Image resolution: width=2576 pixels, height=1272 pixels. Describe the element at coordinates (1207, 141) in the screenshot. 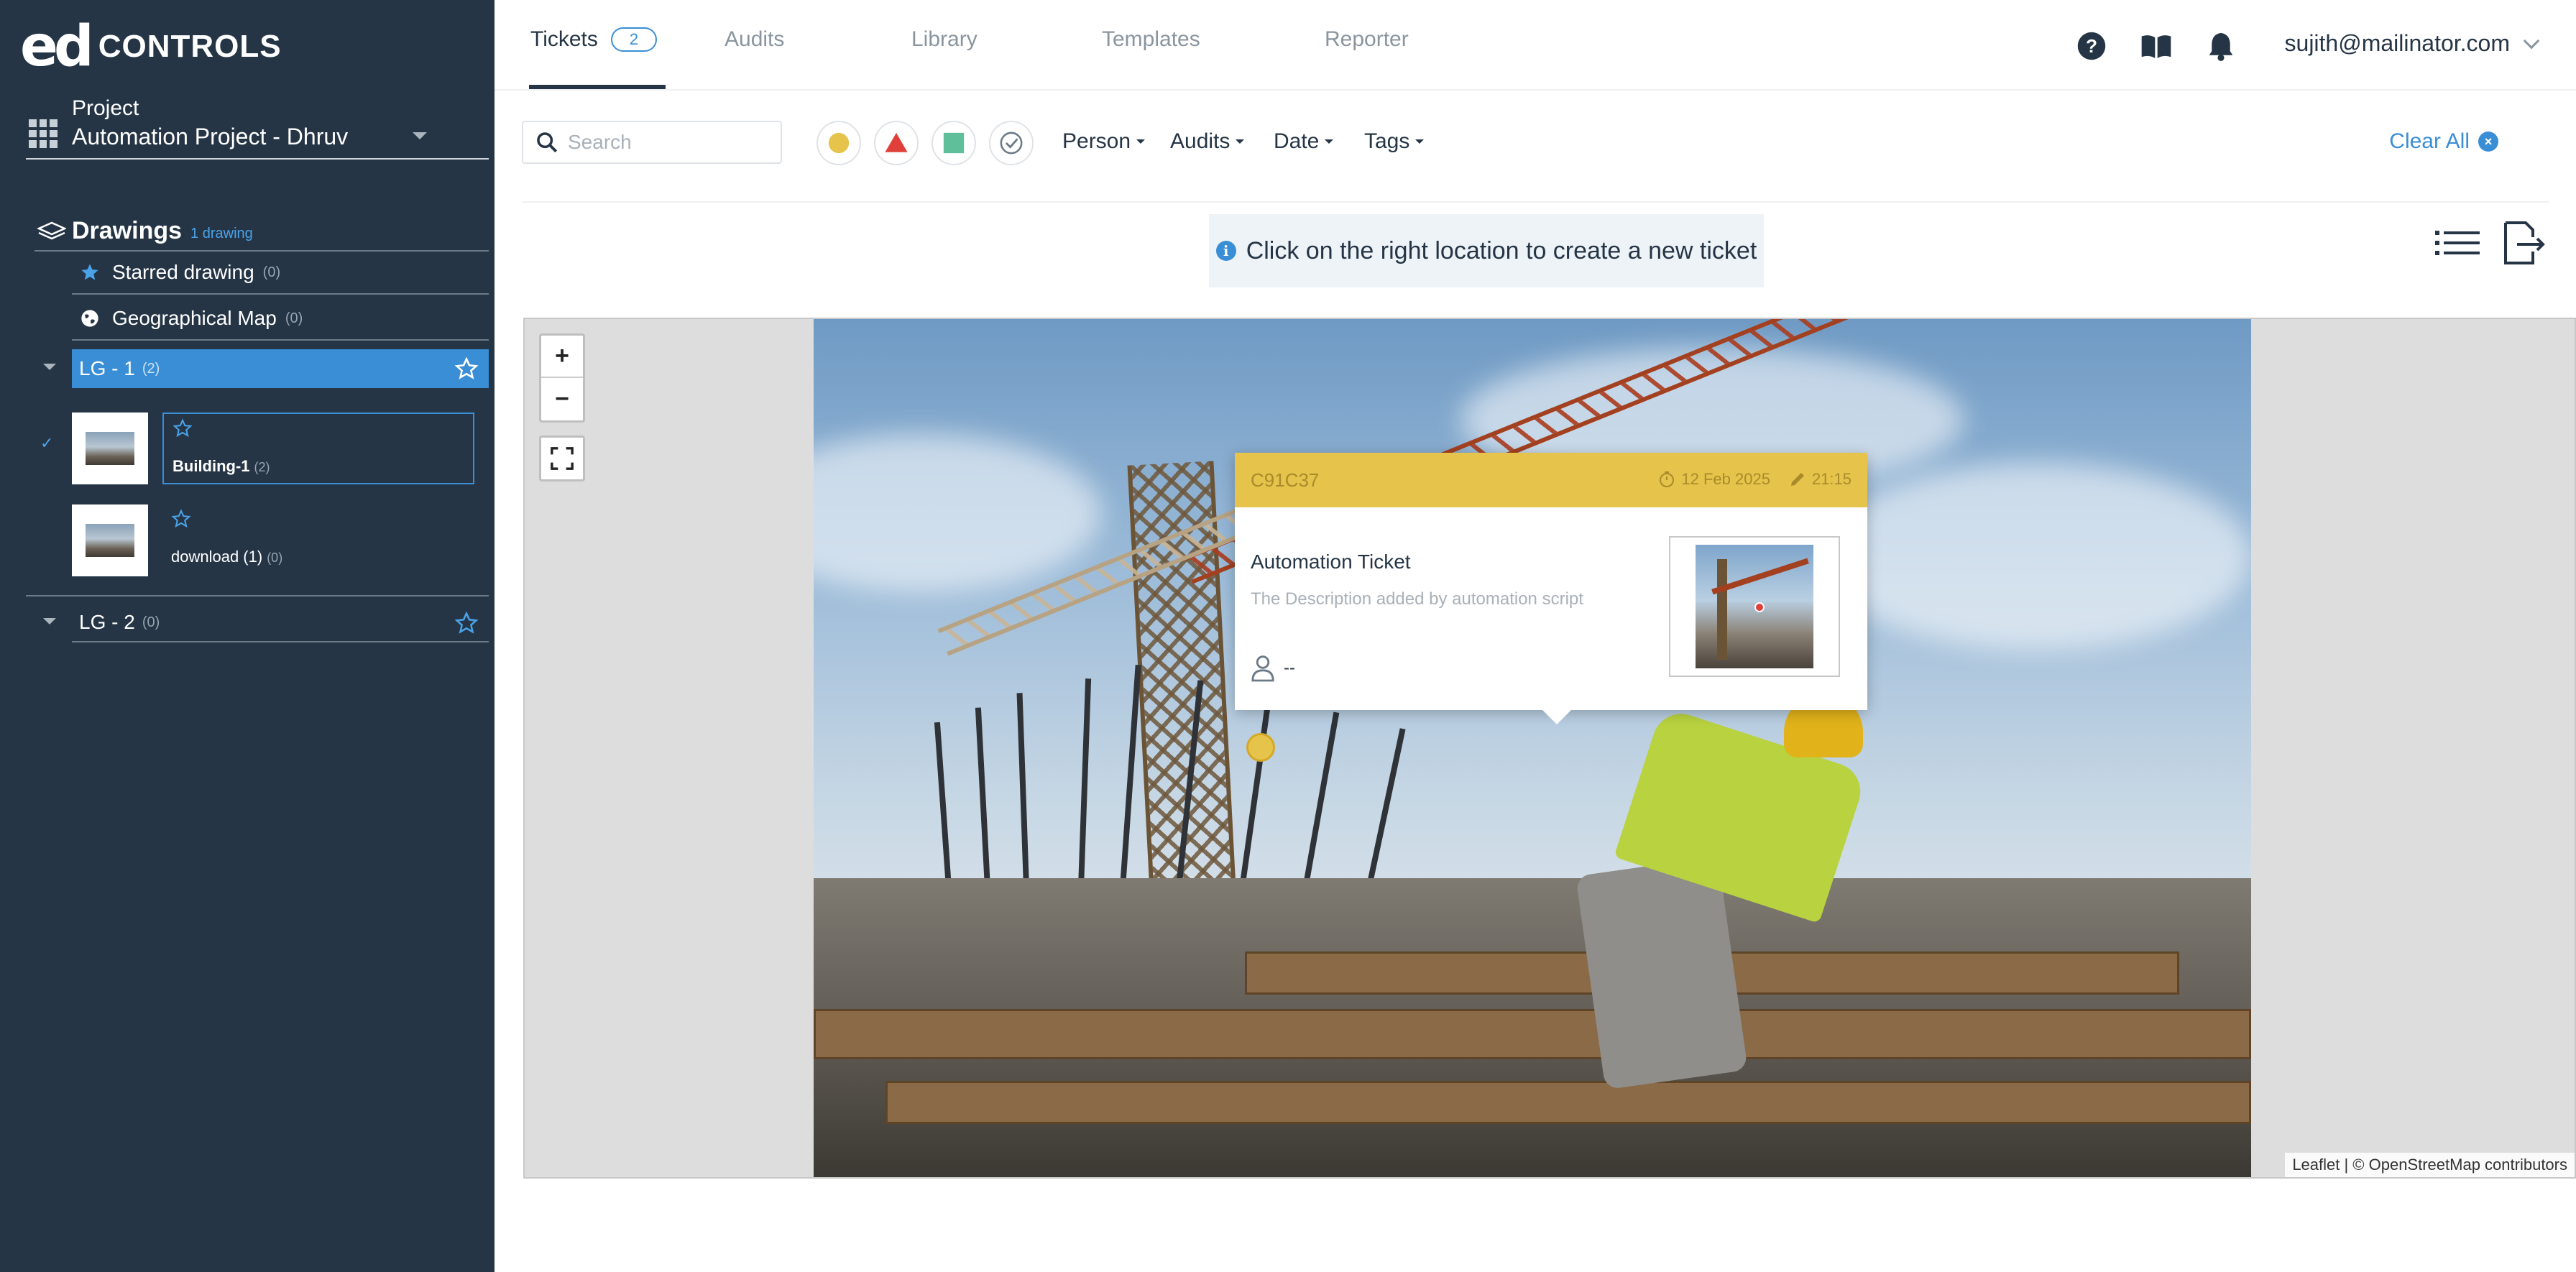

I see `audits-filter-dropdown: Audits` at that location.